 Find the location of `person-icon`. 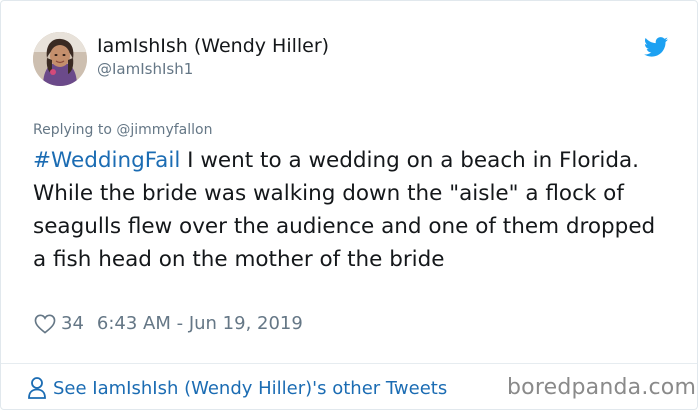

person-icon is located at coordinates (37, 388).